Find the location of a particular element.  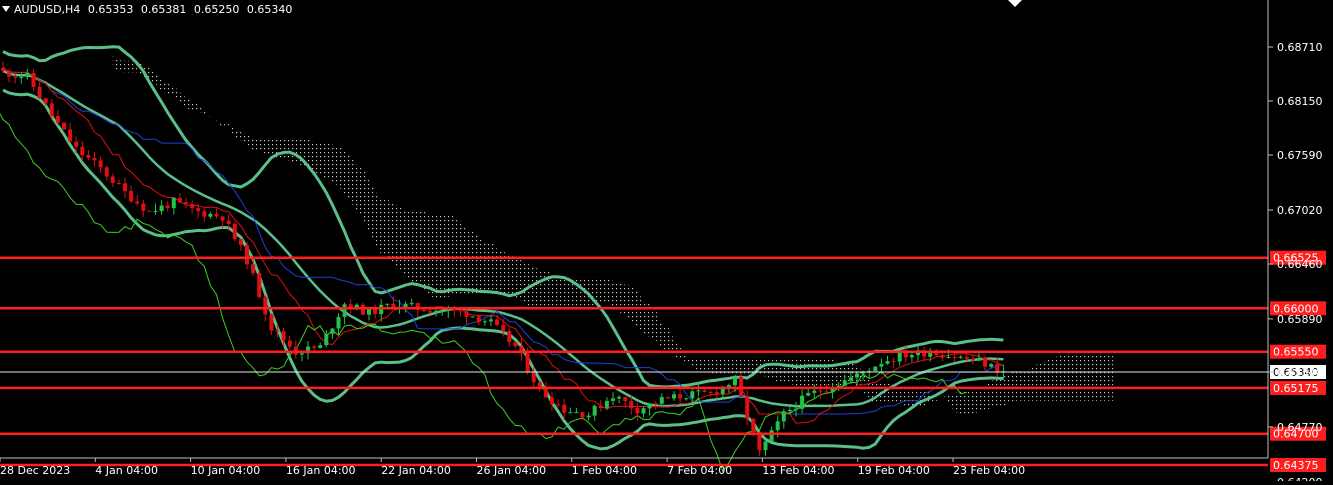

ohlc-close: 0.65340 is located at coordinates (269, 9).